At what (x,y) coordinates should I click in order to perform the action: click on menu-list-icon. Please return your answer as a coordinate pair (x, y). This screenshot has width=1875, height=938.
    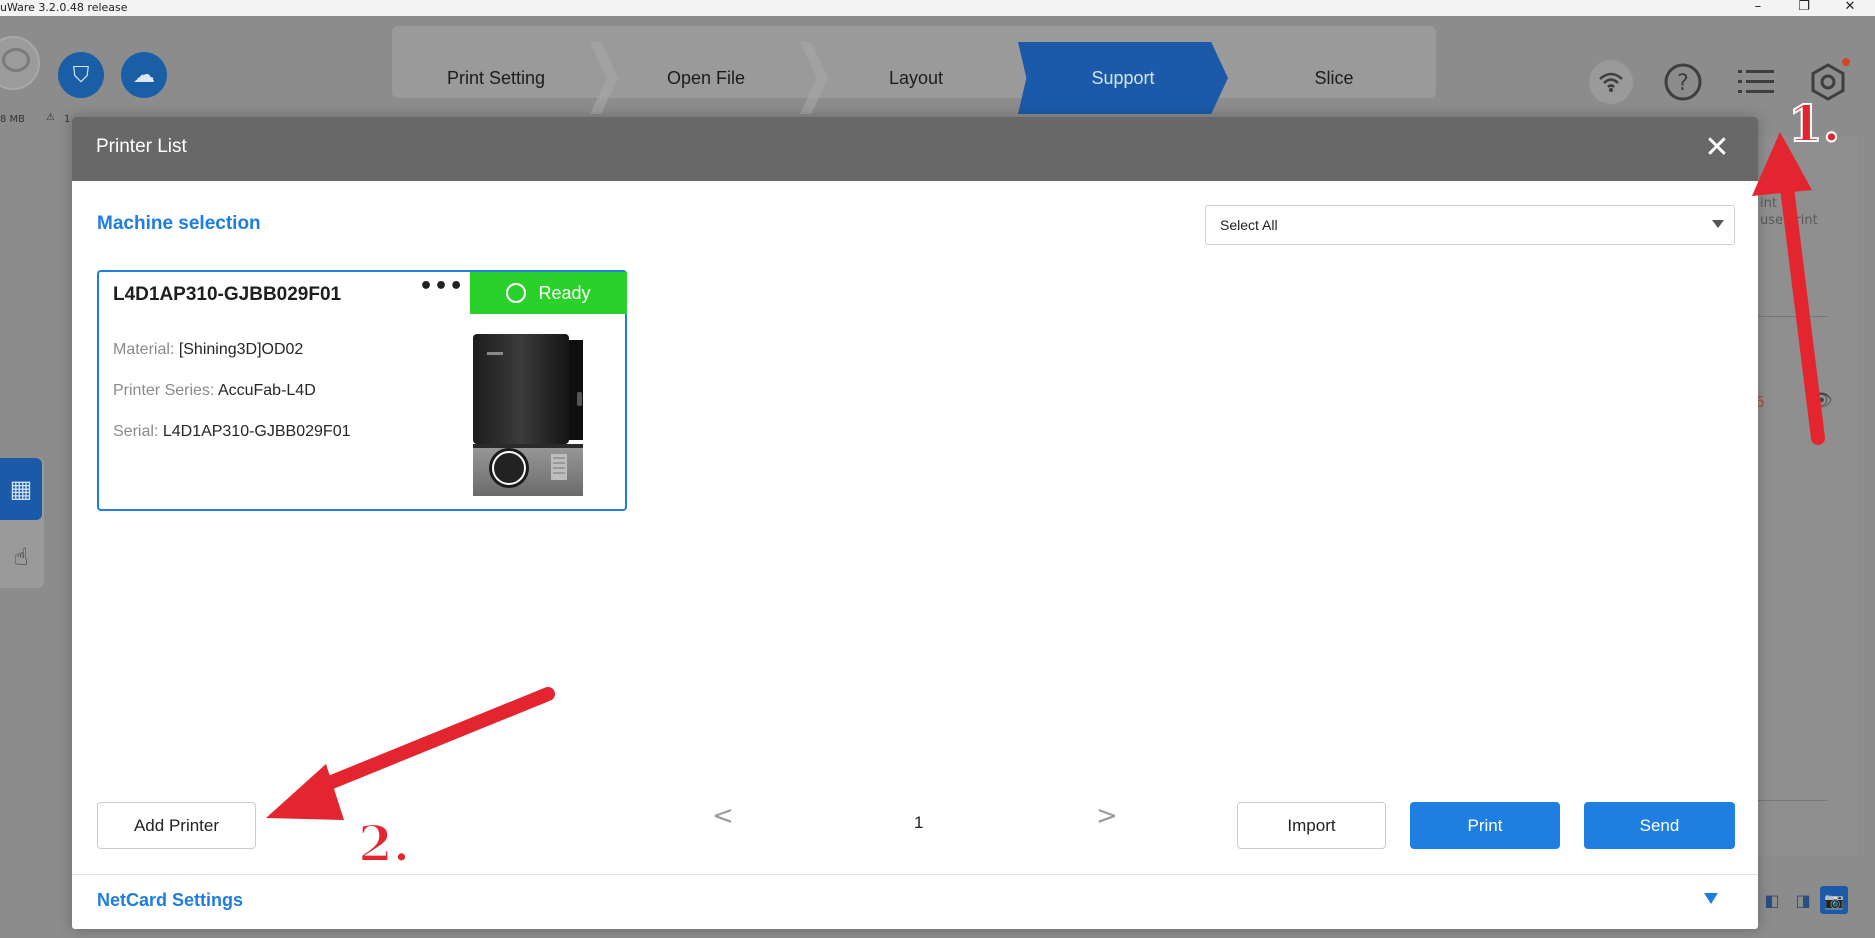
    Looking at the image, I should click on (1756, 82).